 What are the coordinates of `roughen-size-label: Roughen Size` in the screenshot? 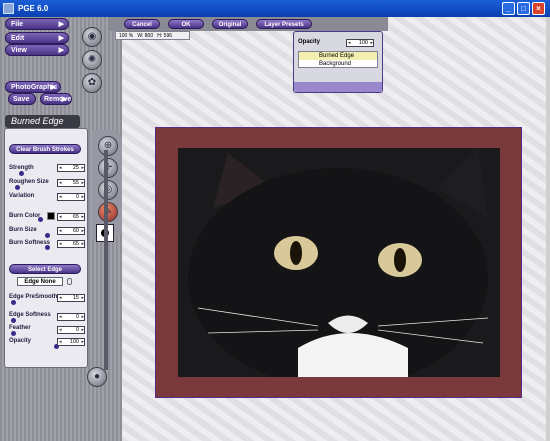 It's located at (29, 182).